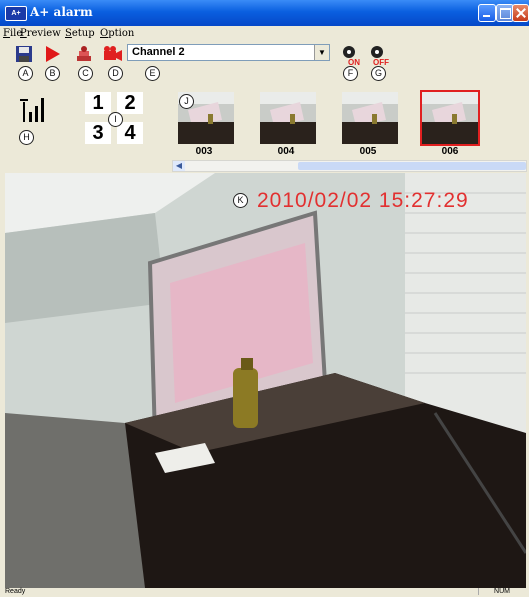 This screenshot has width=529, height=597. What do you see at coordinates (115, 119) in the screenshot?
I see `callout-badge-i: I` at bounding box center [115, 119].